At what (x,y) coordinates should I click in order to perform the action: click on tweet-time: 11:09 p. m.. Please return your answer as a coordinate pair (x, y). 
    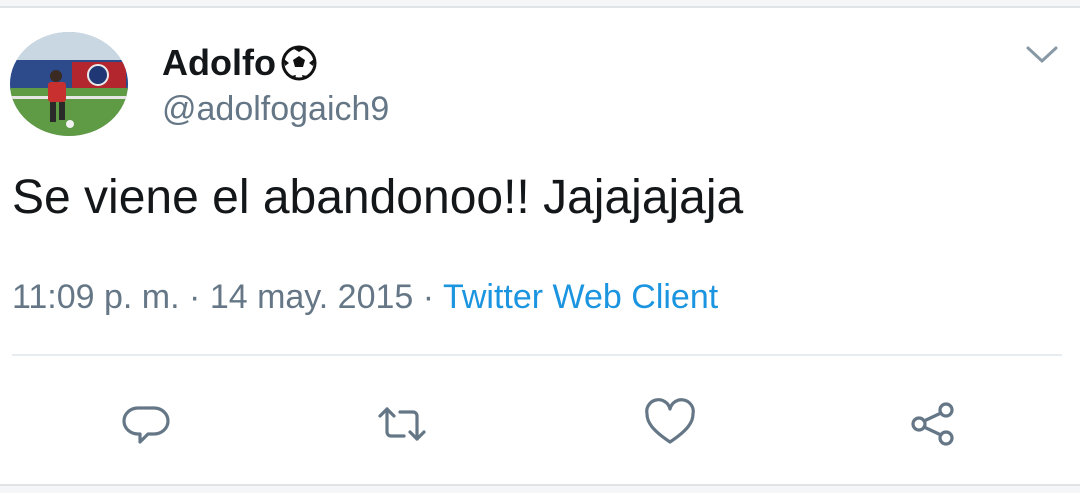
    Looking at the image, I should click on (96, 297).